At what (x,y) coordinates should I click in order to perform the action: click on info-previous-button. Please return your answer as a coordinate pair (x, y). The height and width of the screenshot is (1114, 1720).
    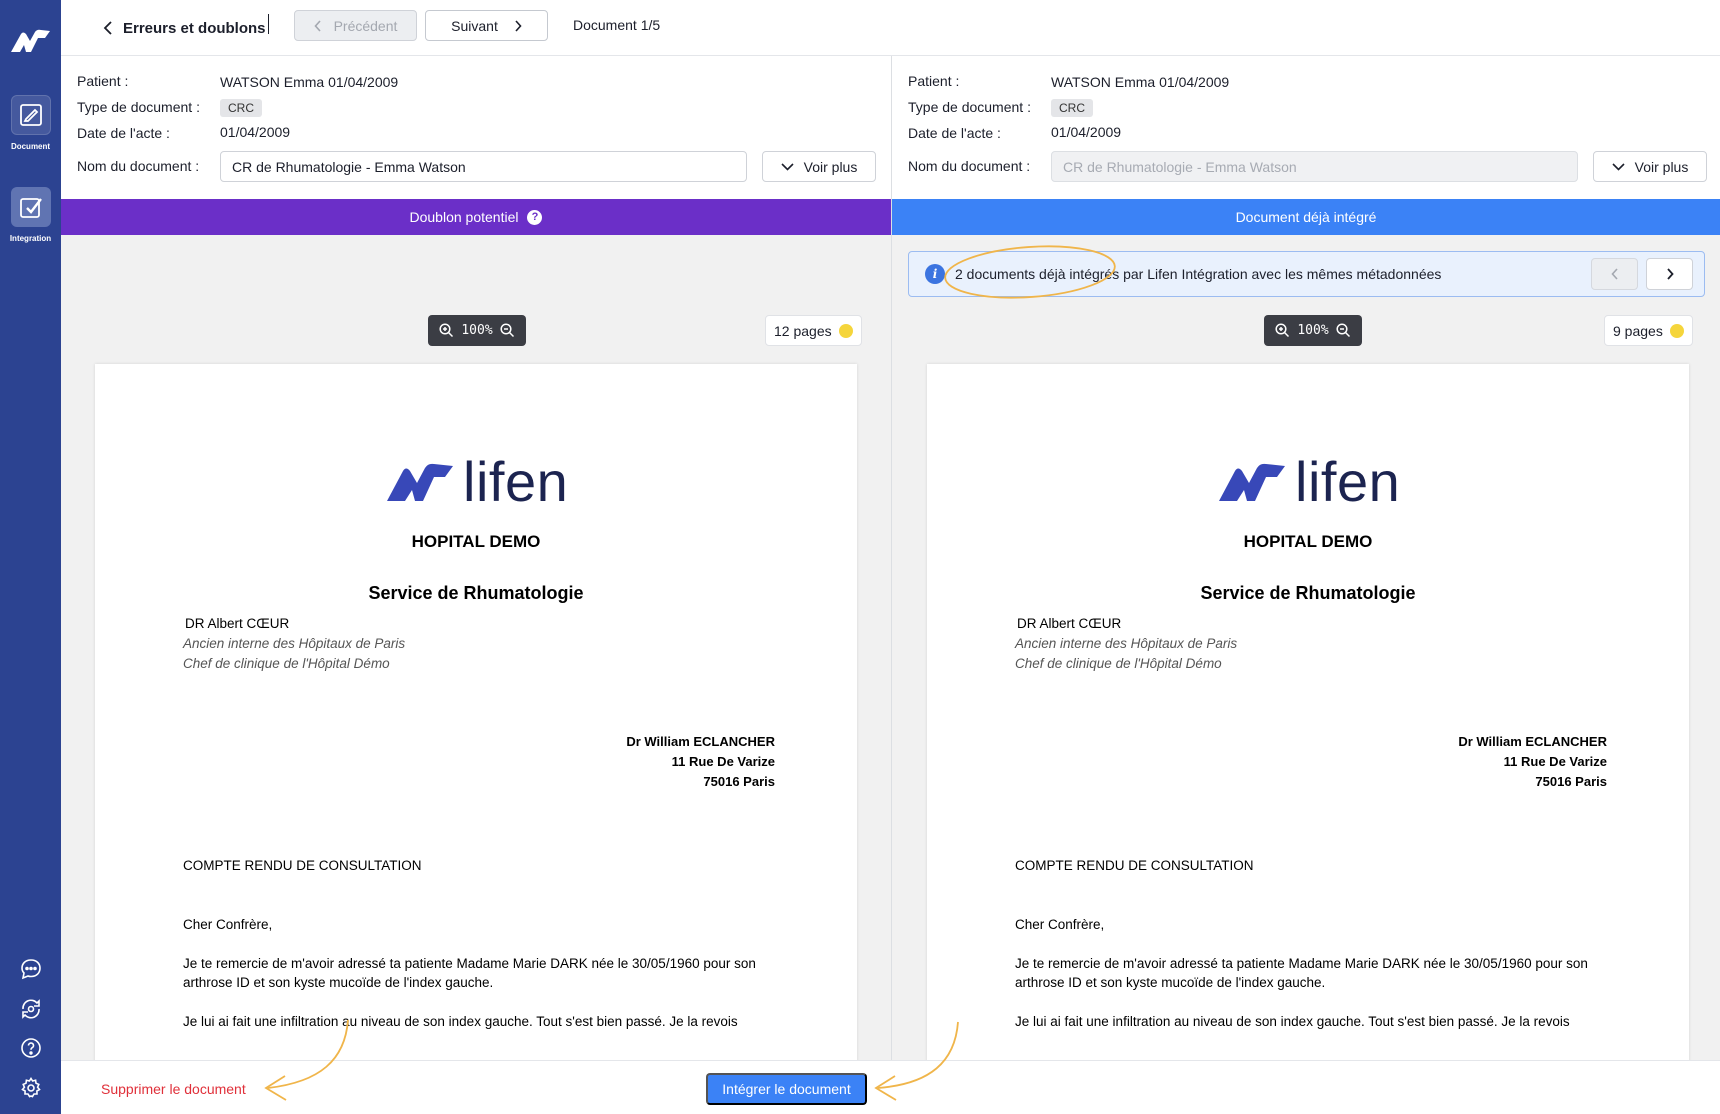
    Looking at the image, I should click on (1614, 274).